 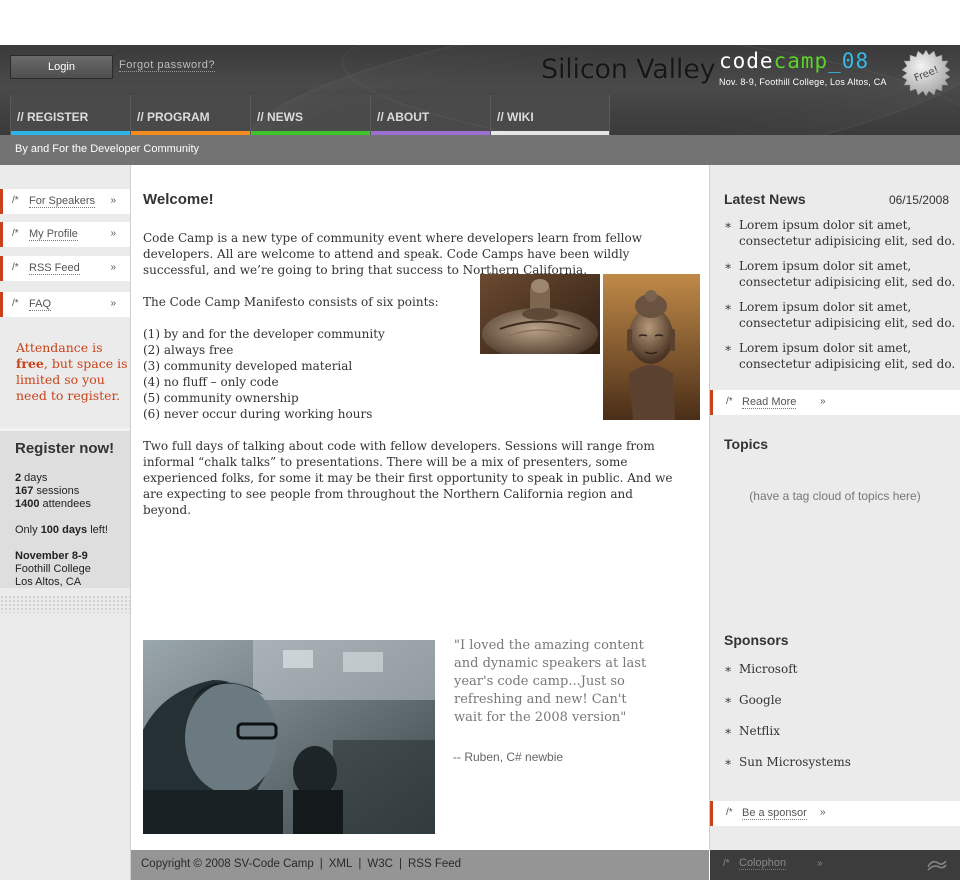 I want to click on buddha-statue-photo, so click(x=651, y=347).